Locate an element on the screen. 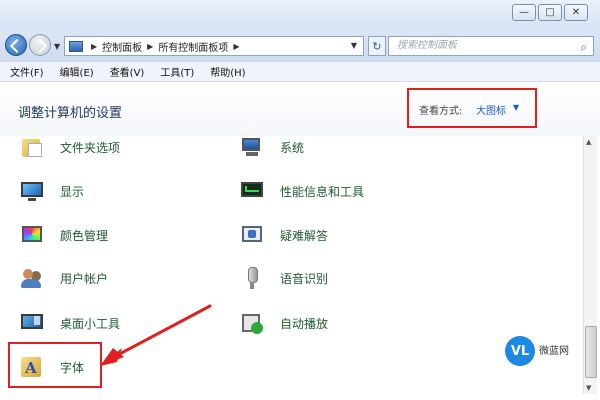  item-color-management: 颜色管理 is located at coordinates (64, 235).